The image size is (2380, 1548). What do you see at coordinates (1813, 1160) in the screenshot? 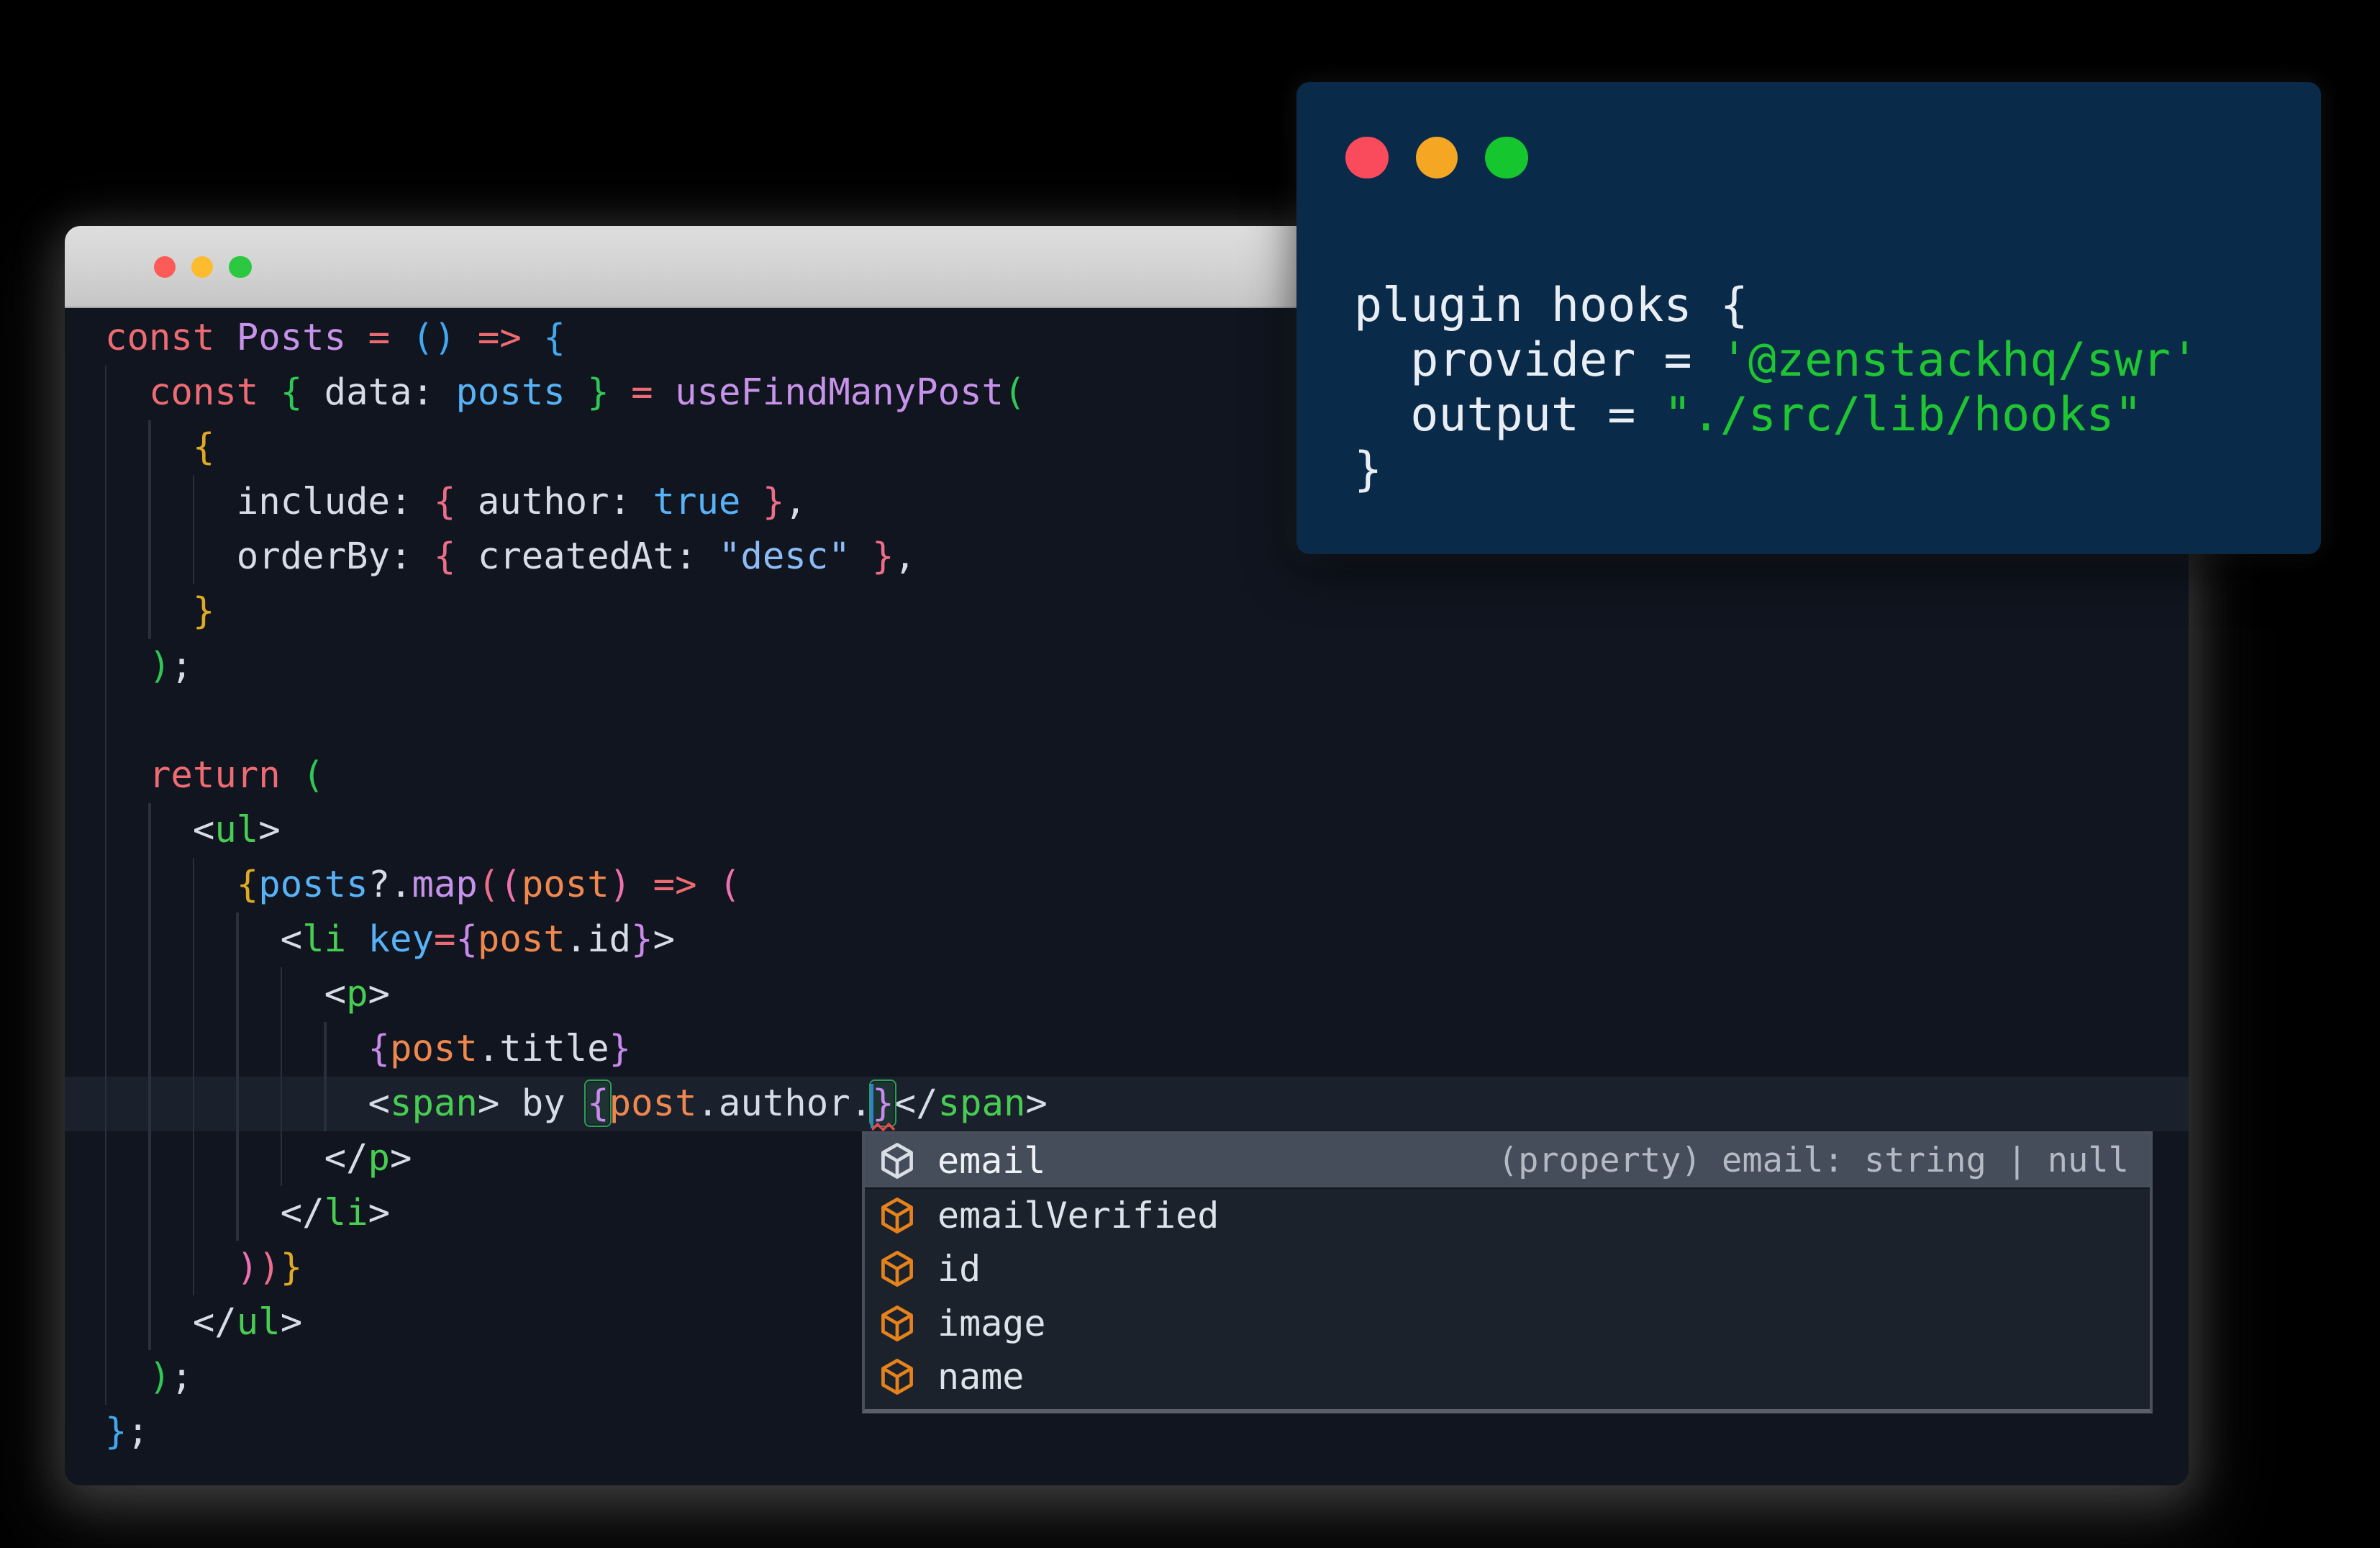
I see `suggestion-type-hint: (property) email: string | null` at bounding box center [1813, 1160].